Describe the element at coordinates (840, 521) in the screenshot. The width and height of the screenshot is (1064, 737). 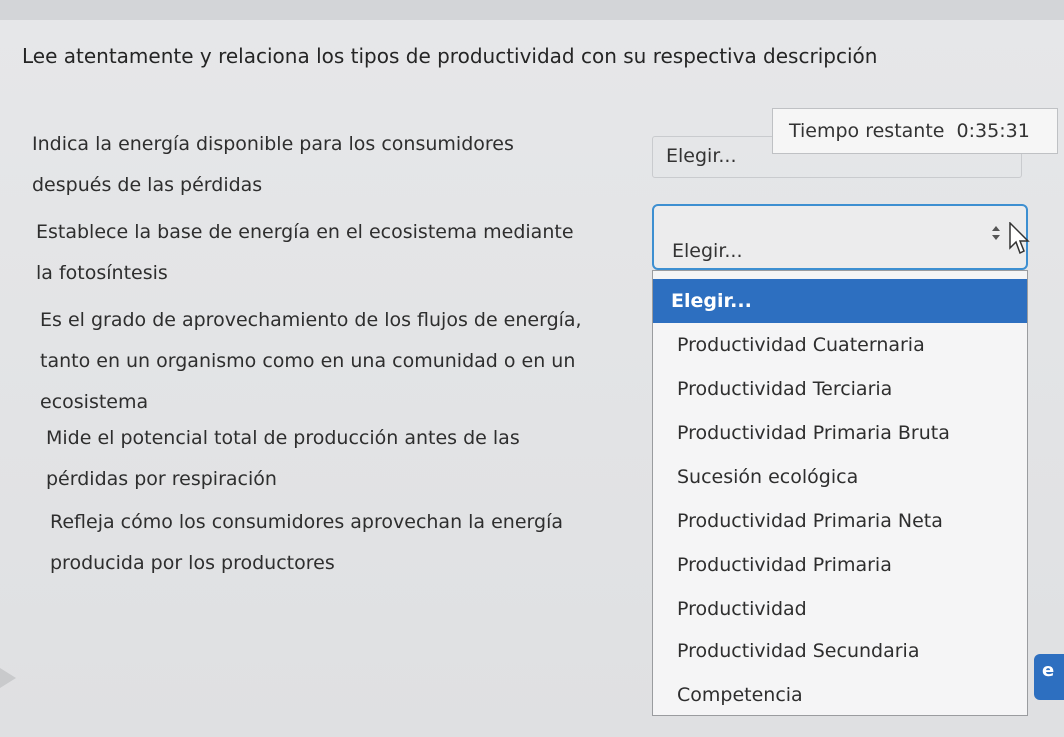
I see `dropdown-option-productividad-primaria-neta: Productividad Primaria Neta` at that location.